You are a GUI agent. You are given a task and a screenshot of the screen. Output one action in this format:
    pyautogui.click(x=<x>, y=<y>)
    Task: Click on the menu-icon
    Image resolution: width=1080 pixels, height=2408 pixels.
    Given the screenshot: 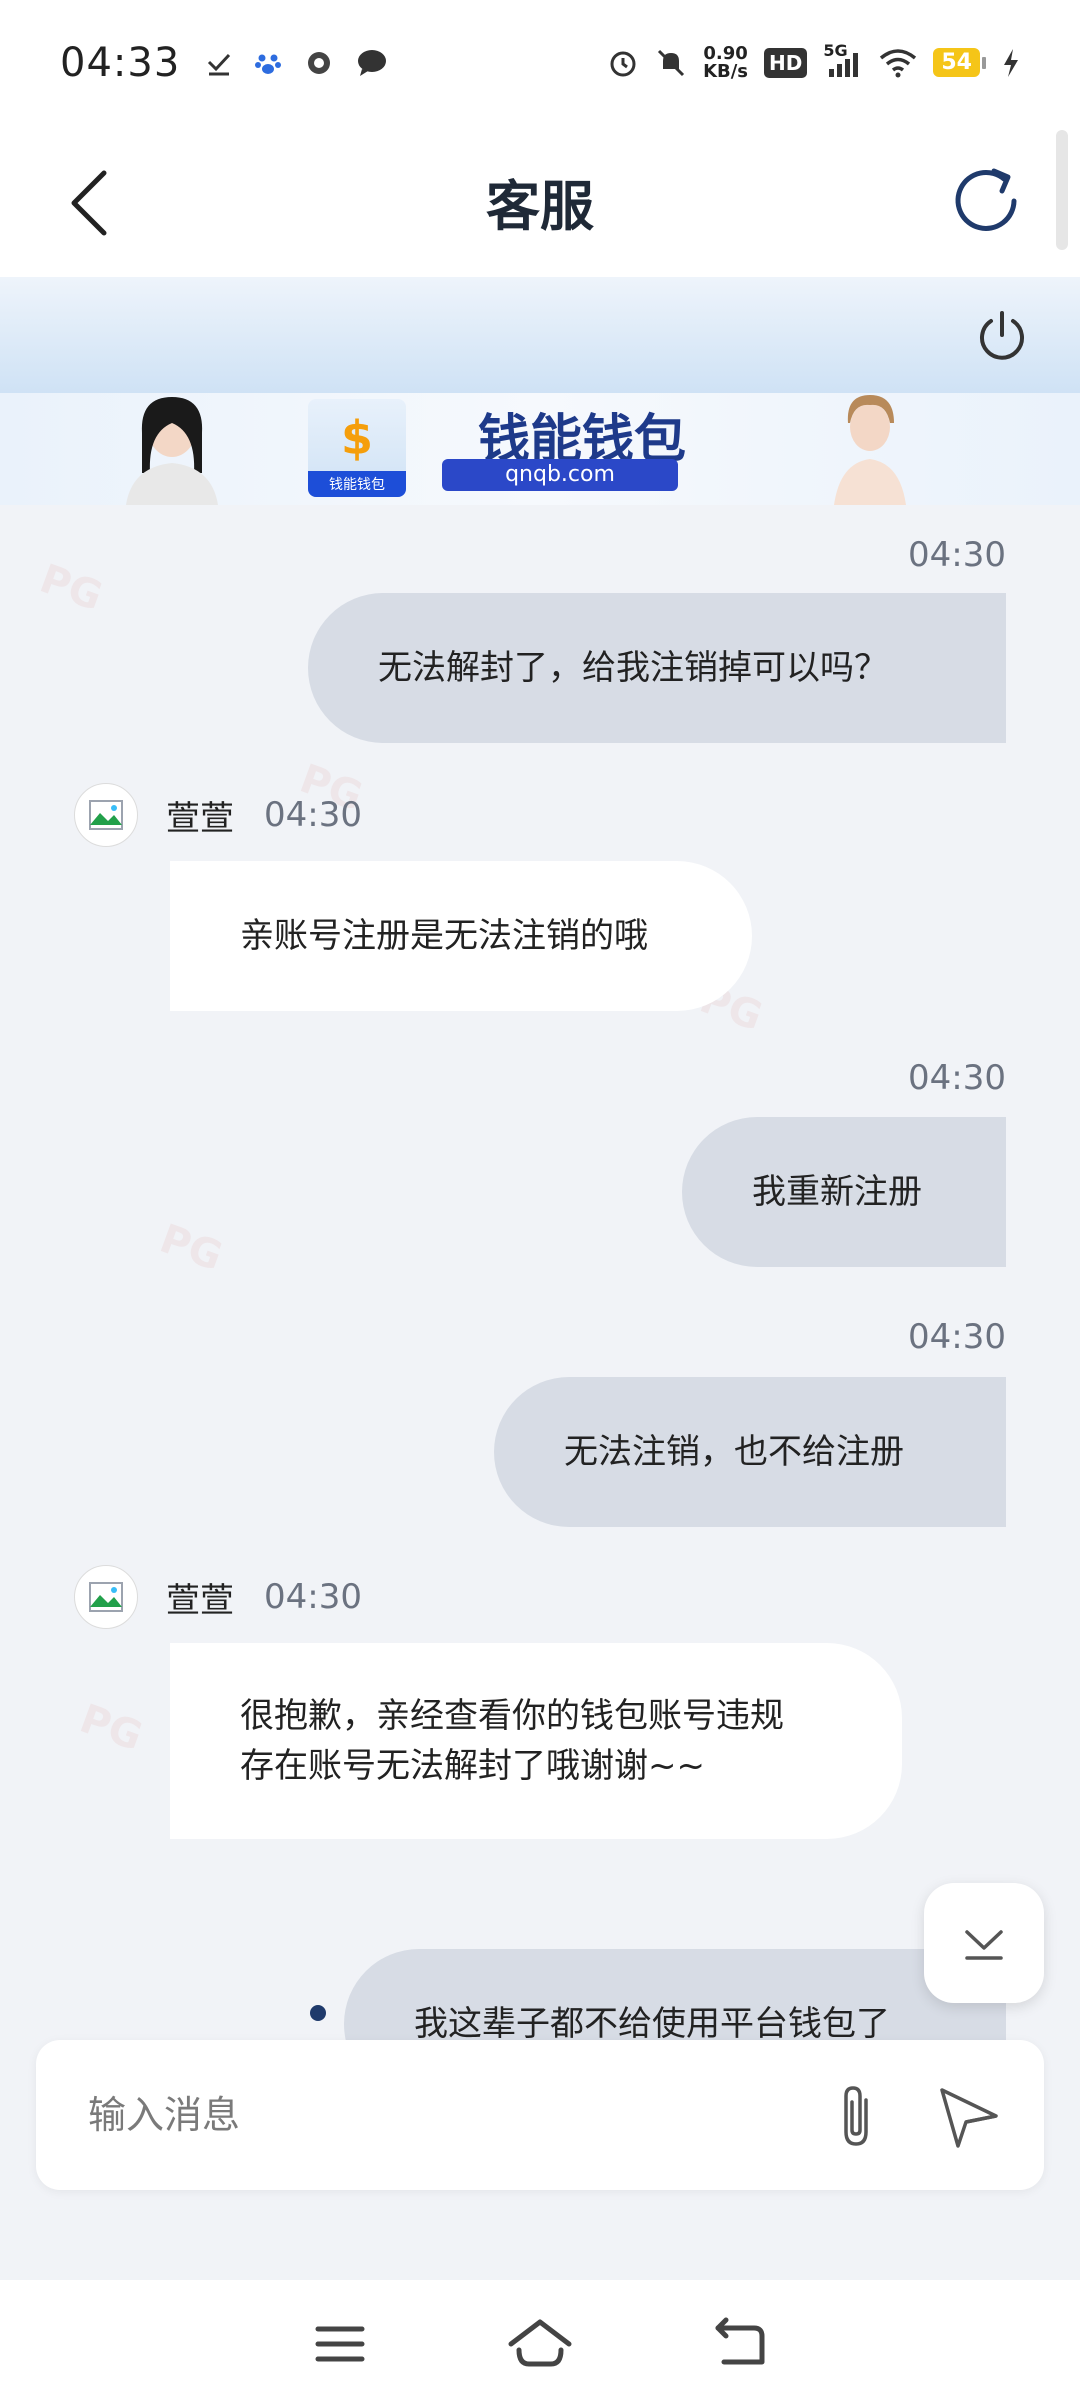 What is the action you would take?
    pyautogui.click(x=340, y=2344)
    